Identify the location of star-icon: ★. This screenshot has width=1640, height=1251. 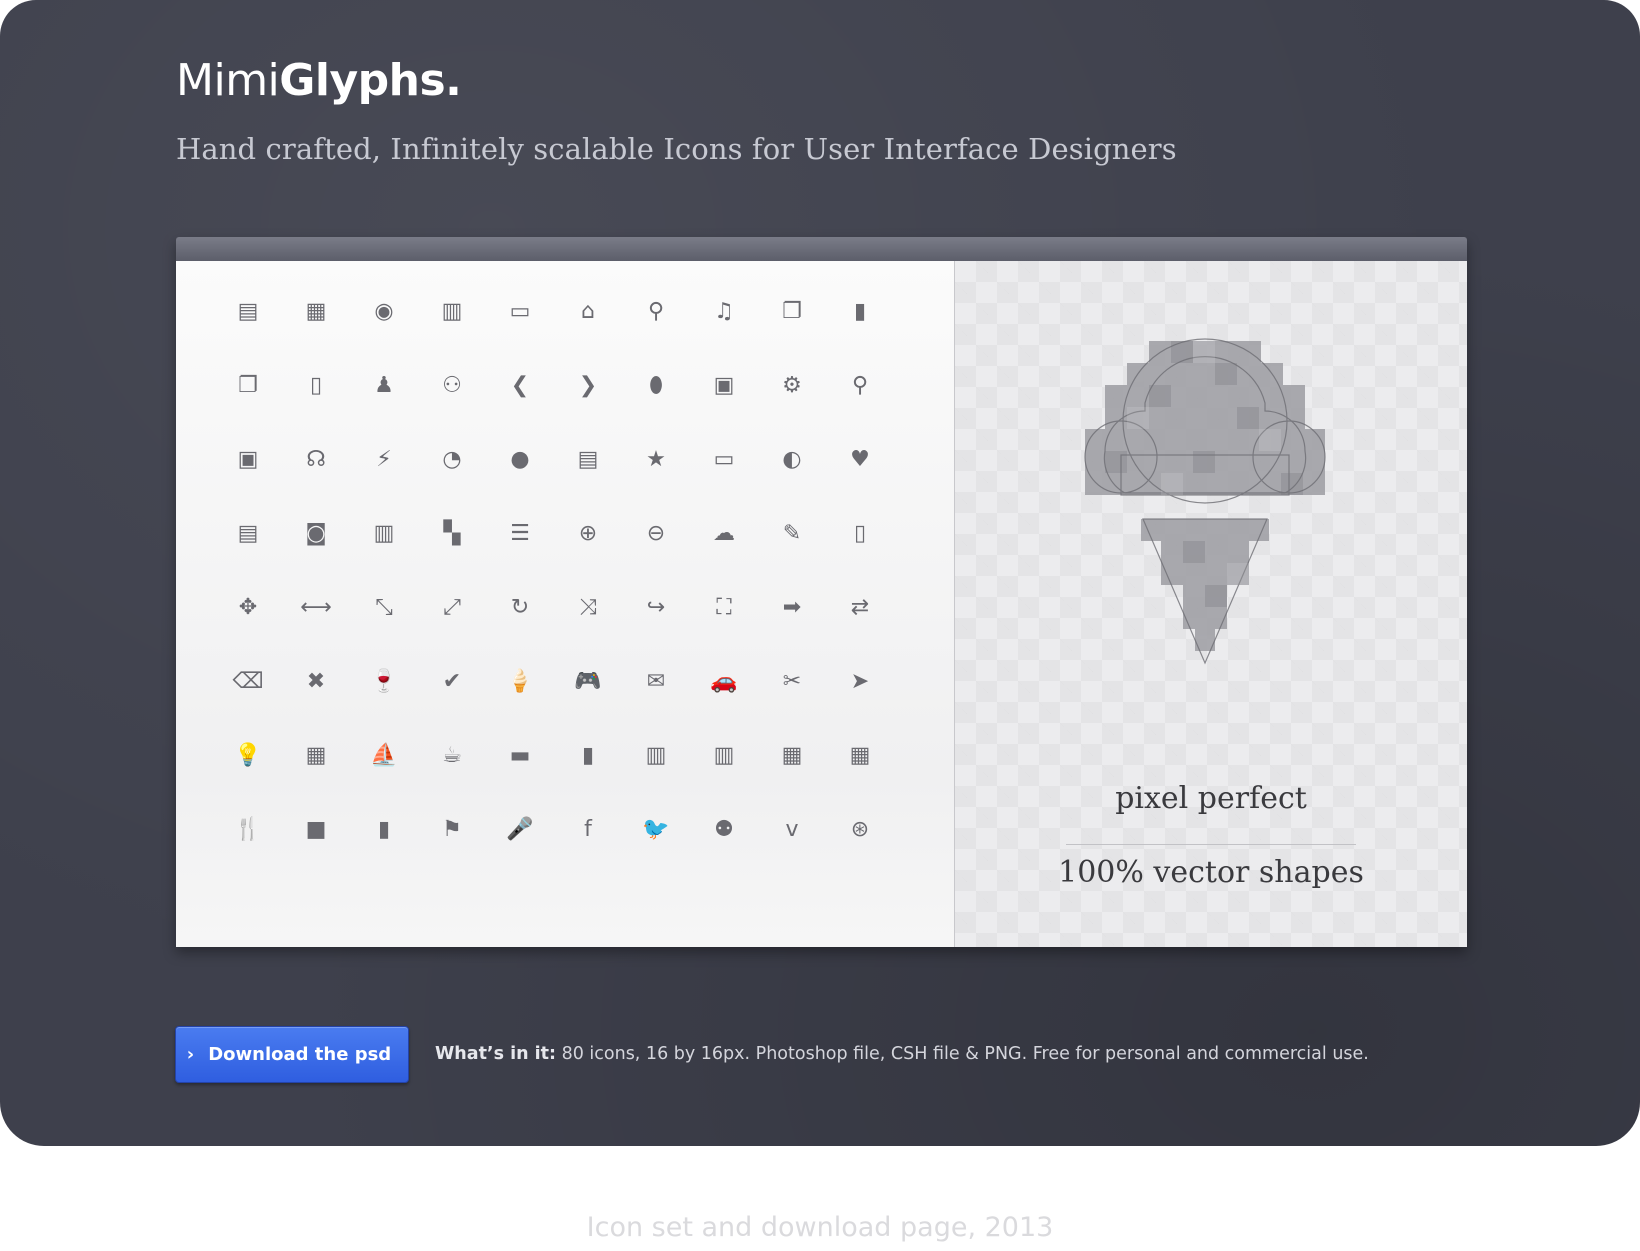
(656, 459).